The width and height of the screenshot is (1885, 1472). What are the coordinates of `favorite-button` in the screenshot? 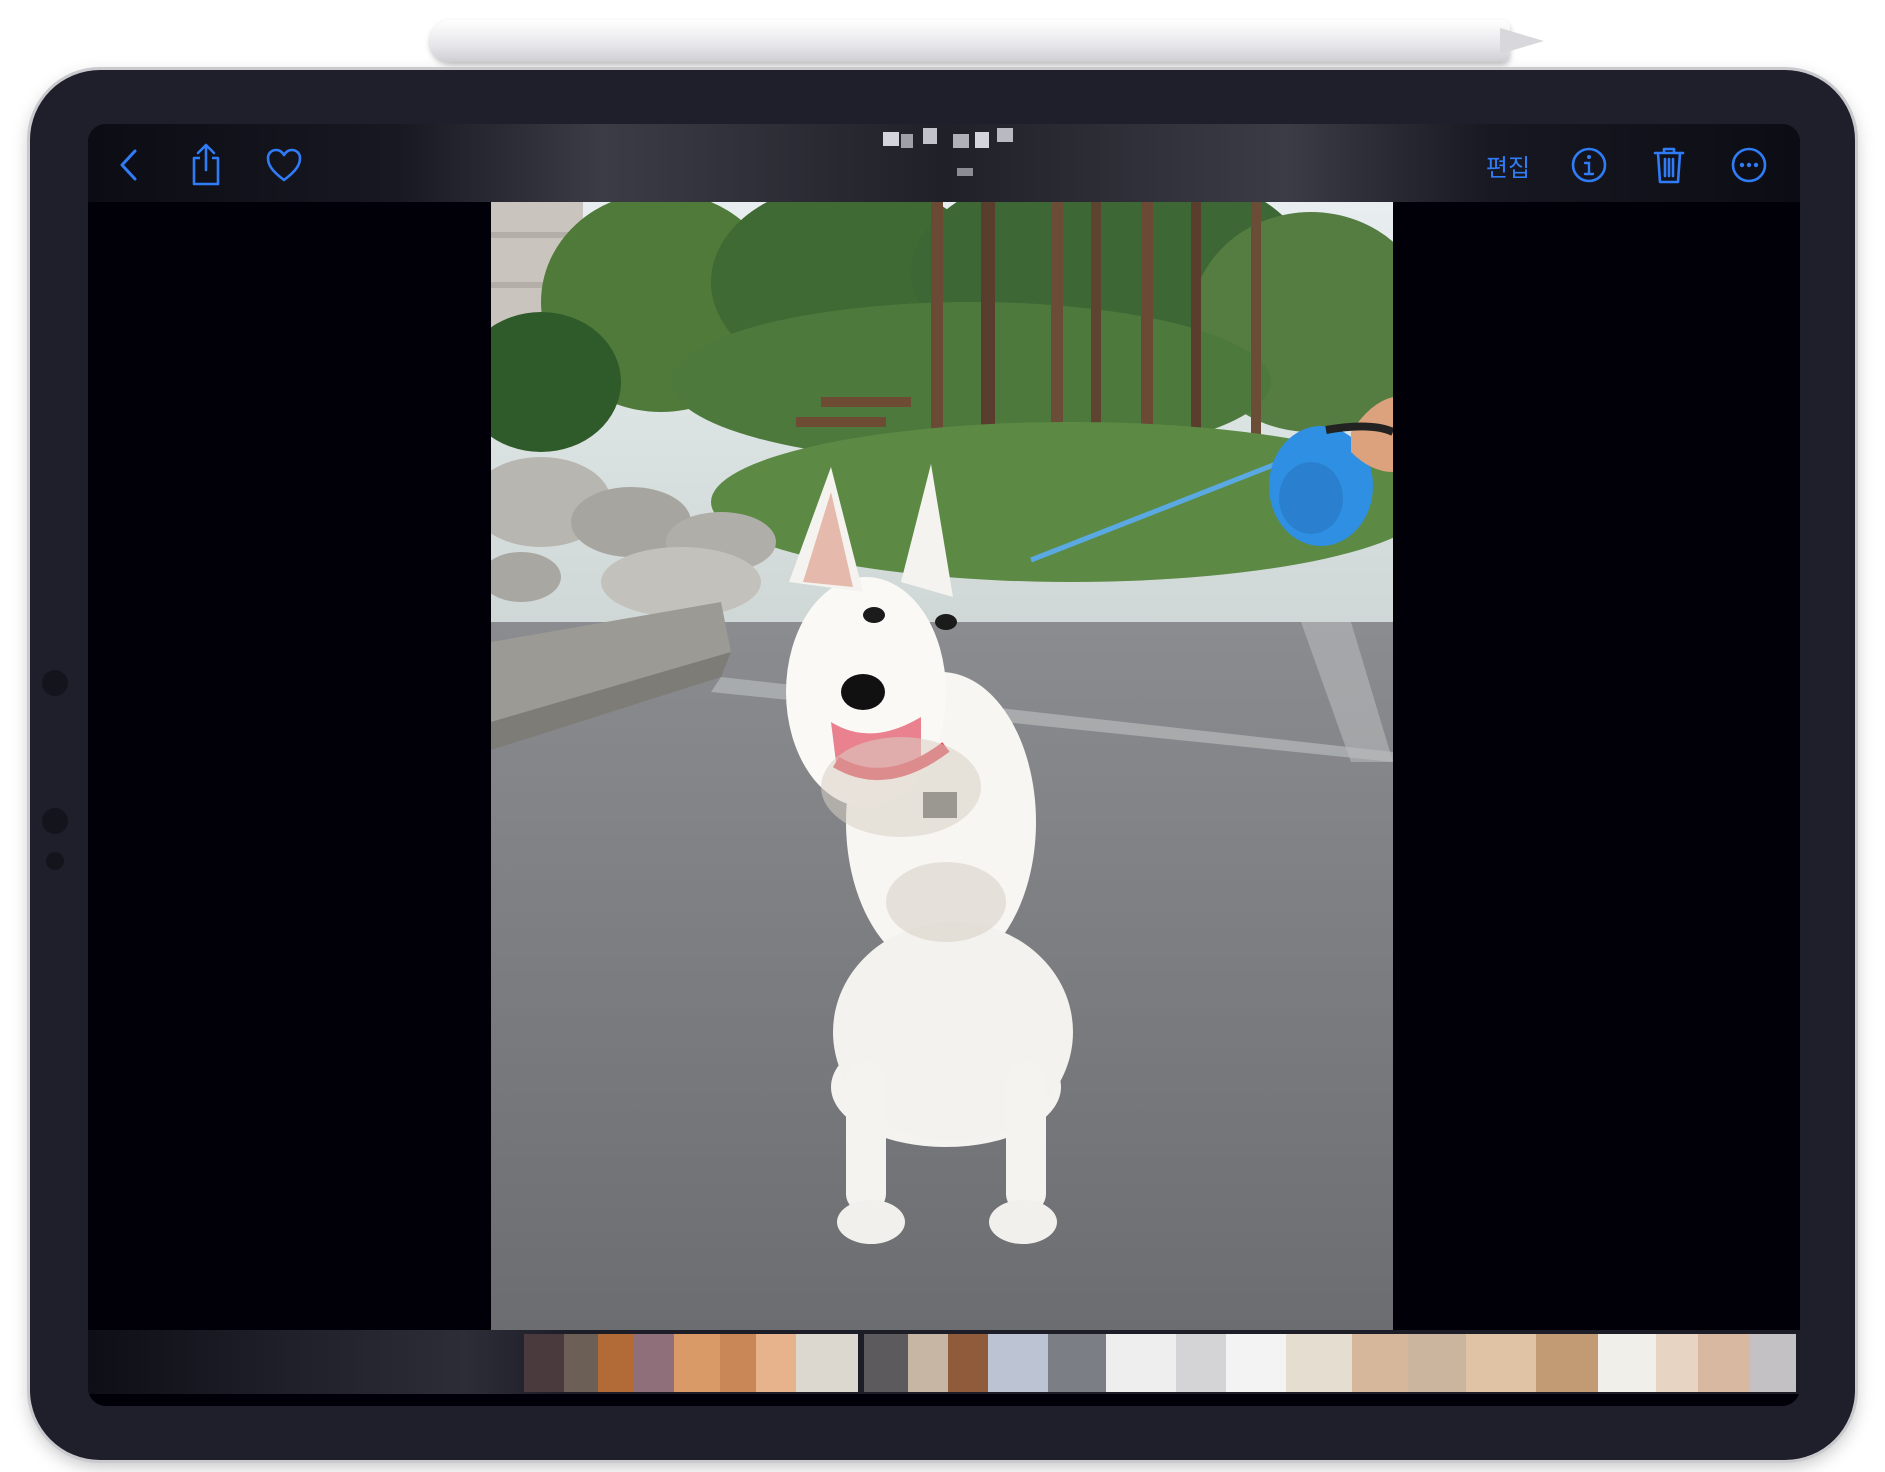 It's located at (284, 165).